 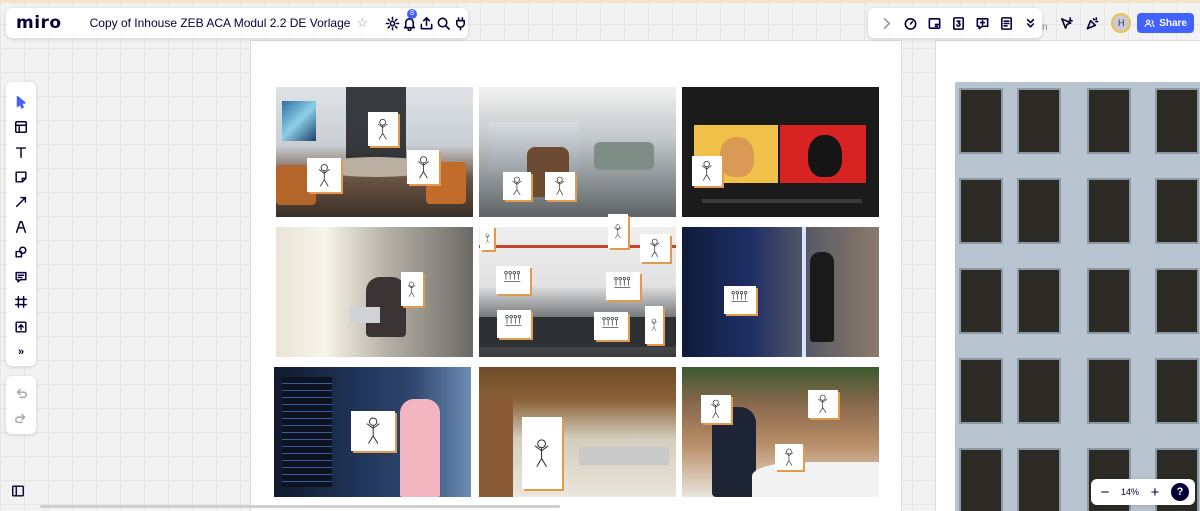 What do you see at coordinates (823, 154) in the screenshot?
I see `video-tile-dog-red` at bounding box center [823, 154].